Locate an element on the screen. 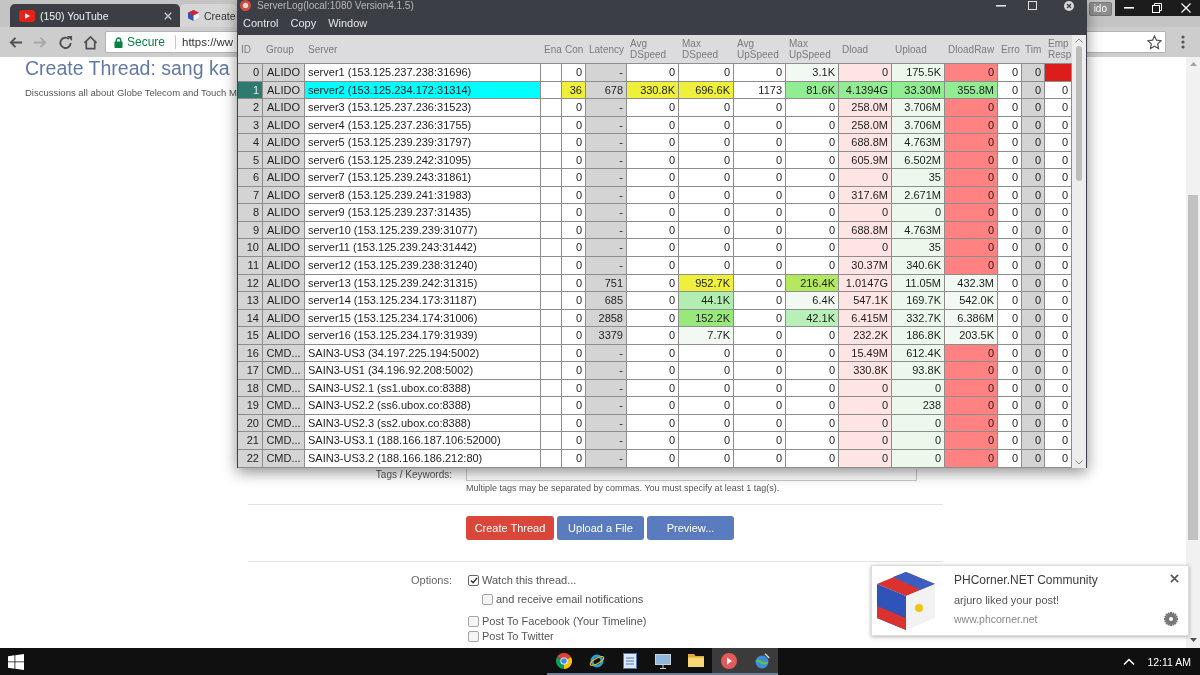  maximize-icon is located at coordinates (1032, 5).